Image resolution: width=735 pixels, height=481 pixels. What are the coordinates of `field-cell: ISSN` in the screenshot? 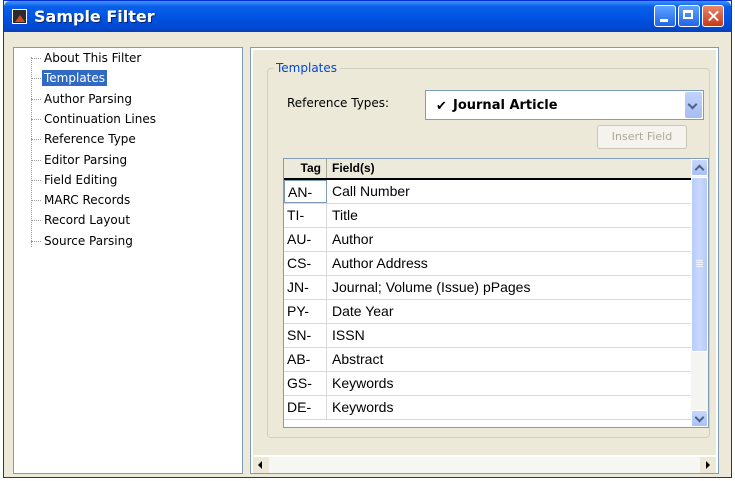 It's located at (348, 335).